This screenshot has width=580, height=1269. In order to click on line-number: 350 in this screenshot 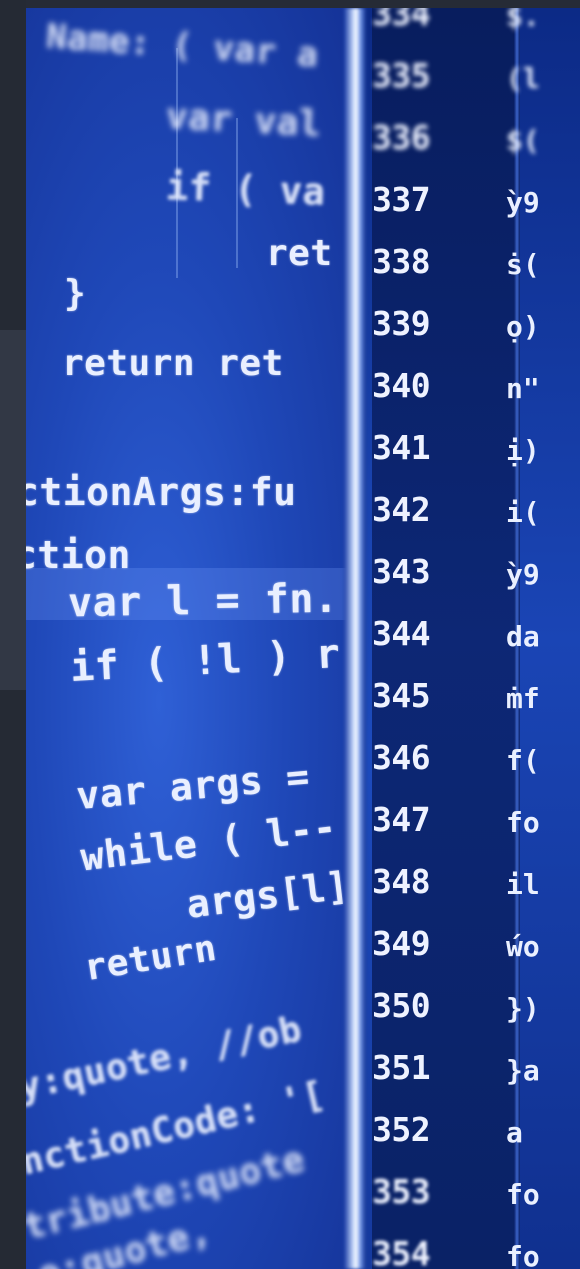, I will do `click(401, 1005)`.